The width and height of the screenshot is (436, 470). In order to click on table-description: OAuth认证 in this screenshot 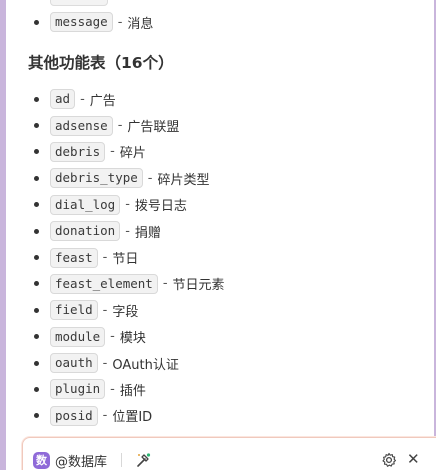, I will do `click(145, 365)`.